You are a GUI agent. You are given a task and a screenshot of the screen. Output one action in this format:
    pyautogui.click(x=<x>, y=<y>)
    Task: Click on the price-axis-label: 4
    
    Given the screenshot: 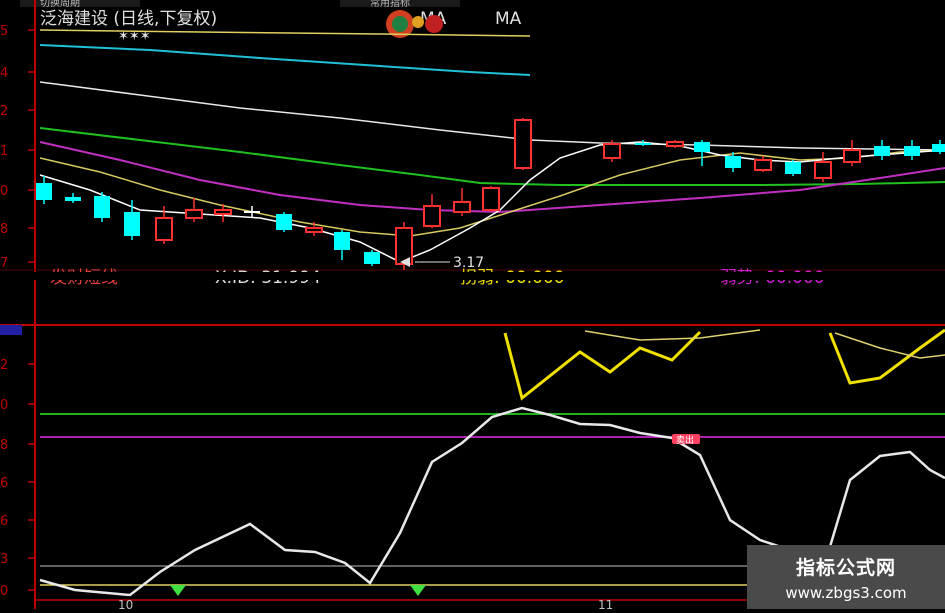 What is the action you would take?
    pyautogui.click(x=4, y=73)
    